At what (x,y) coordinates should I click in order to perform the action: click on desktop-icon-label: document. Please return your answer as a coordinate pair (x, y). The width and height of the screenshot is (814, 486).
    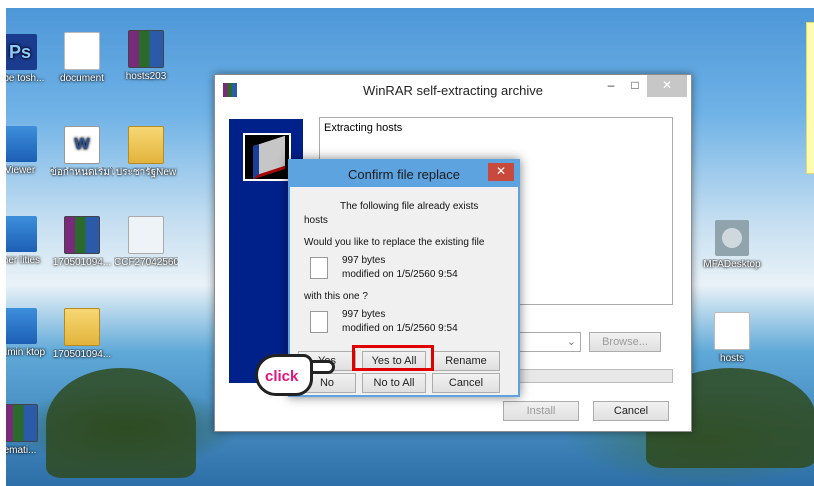
    Looking at the image, I should click on (82, 78).